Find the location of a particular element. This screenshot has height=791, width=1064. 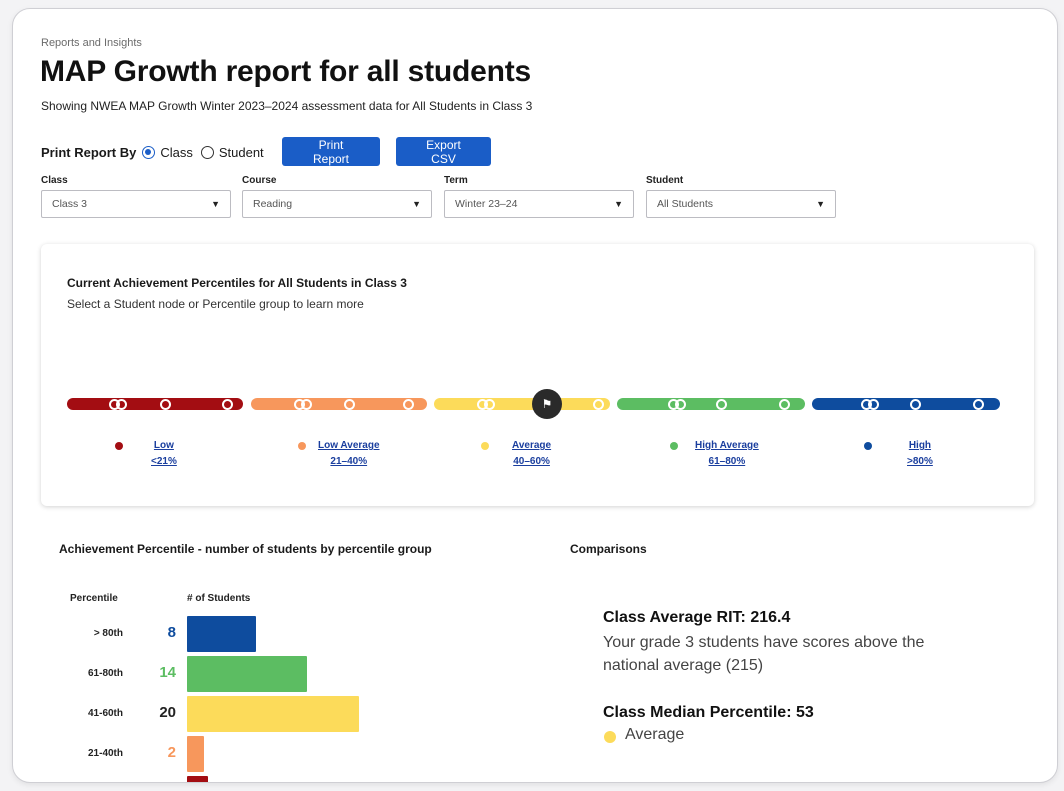

low-dot is located at coordinates (119, 446).